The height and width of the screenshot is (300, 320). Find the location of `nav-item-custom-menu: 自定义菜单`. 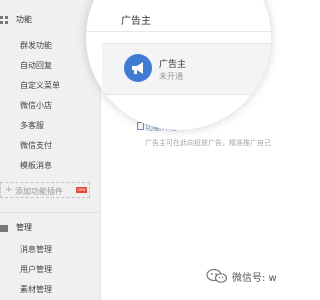

nav-item-custom-menu: 自定义菜单 is located at coordinates (40, 85).